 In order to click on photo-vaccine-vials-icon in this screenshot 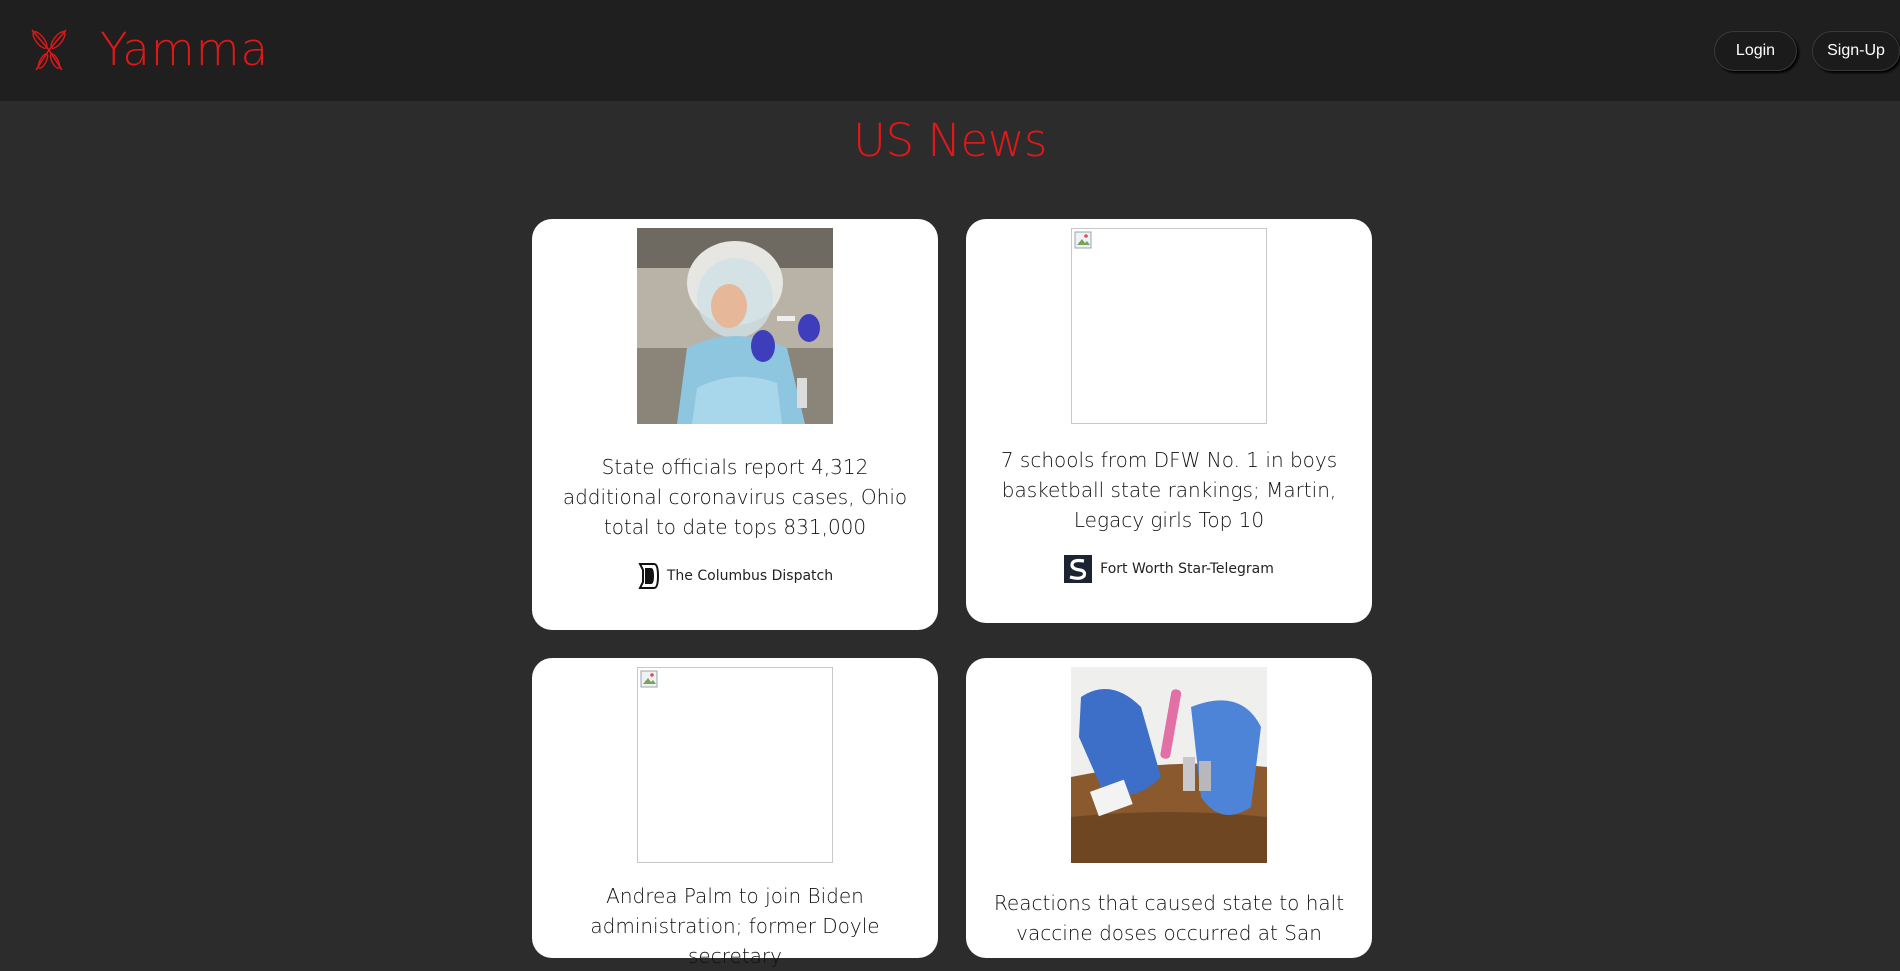, I will do `click(1169, 765)`.